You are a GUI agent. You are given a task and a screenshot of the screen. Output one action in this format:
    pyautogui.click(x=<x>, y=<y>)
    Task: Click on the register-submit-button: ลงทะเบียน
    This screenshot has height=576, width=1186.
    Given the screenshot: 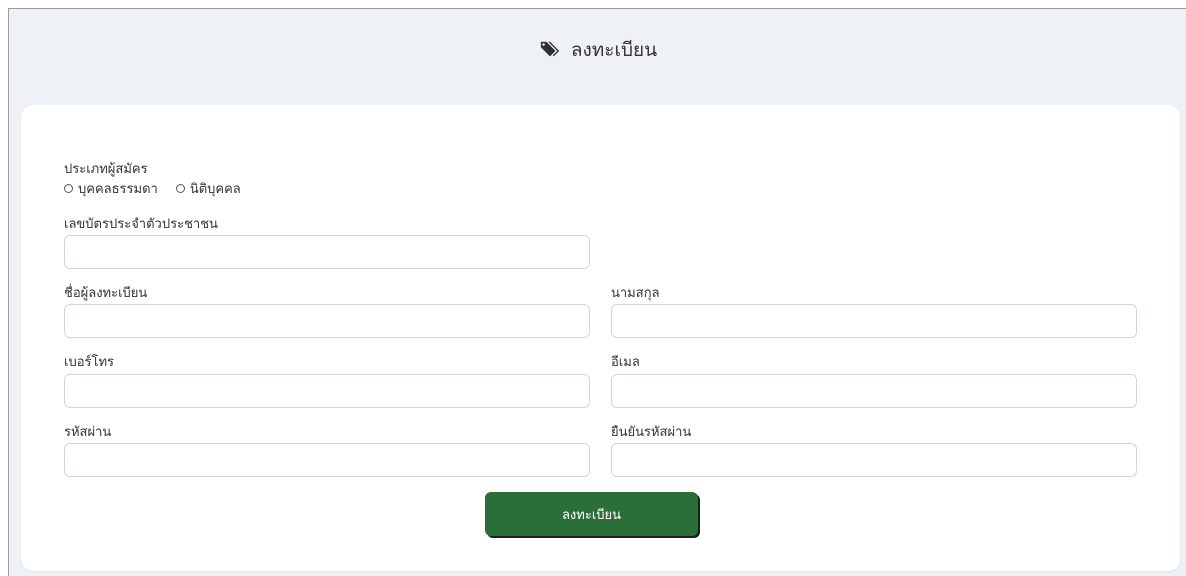 What is the action you would take?
    pyautogui.click(x=591, y=514)
    